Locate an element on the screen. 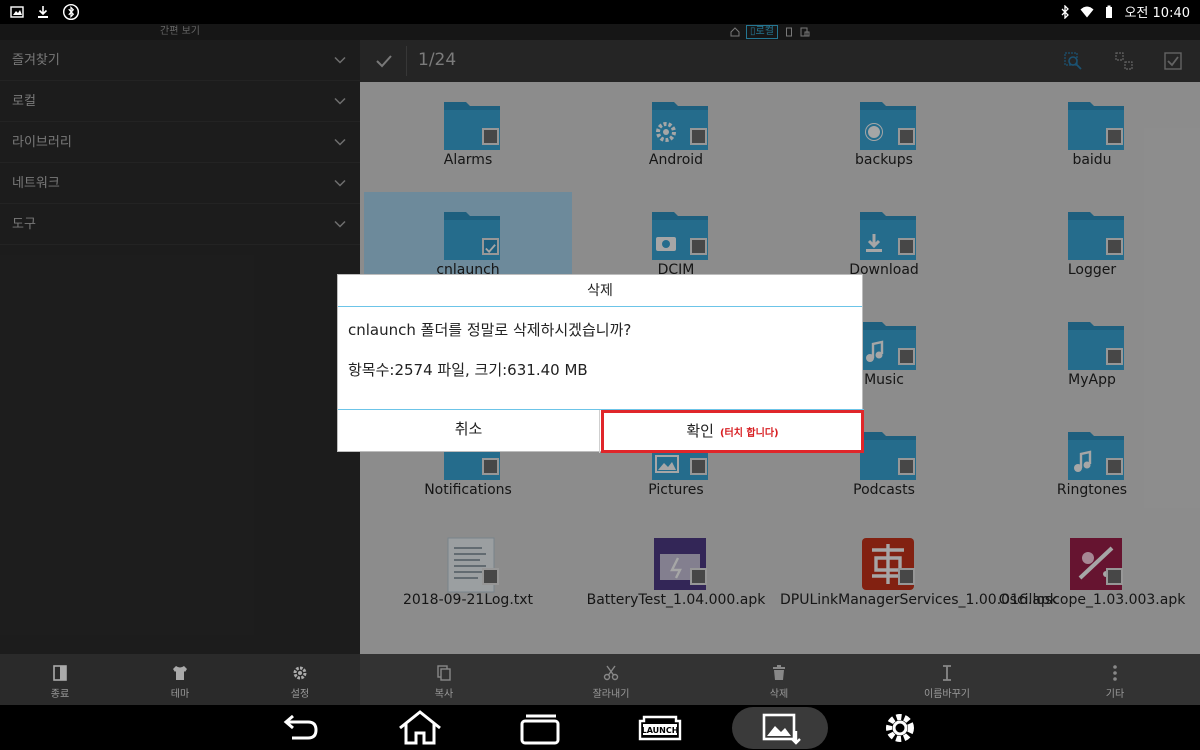 Image resolution: width=1200 pixels, height=750 pixels. cancel-button: 취소 is located at coordinates (469, 431).